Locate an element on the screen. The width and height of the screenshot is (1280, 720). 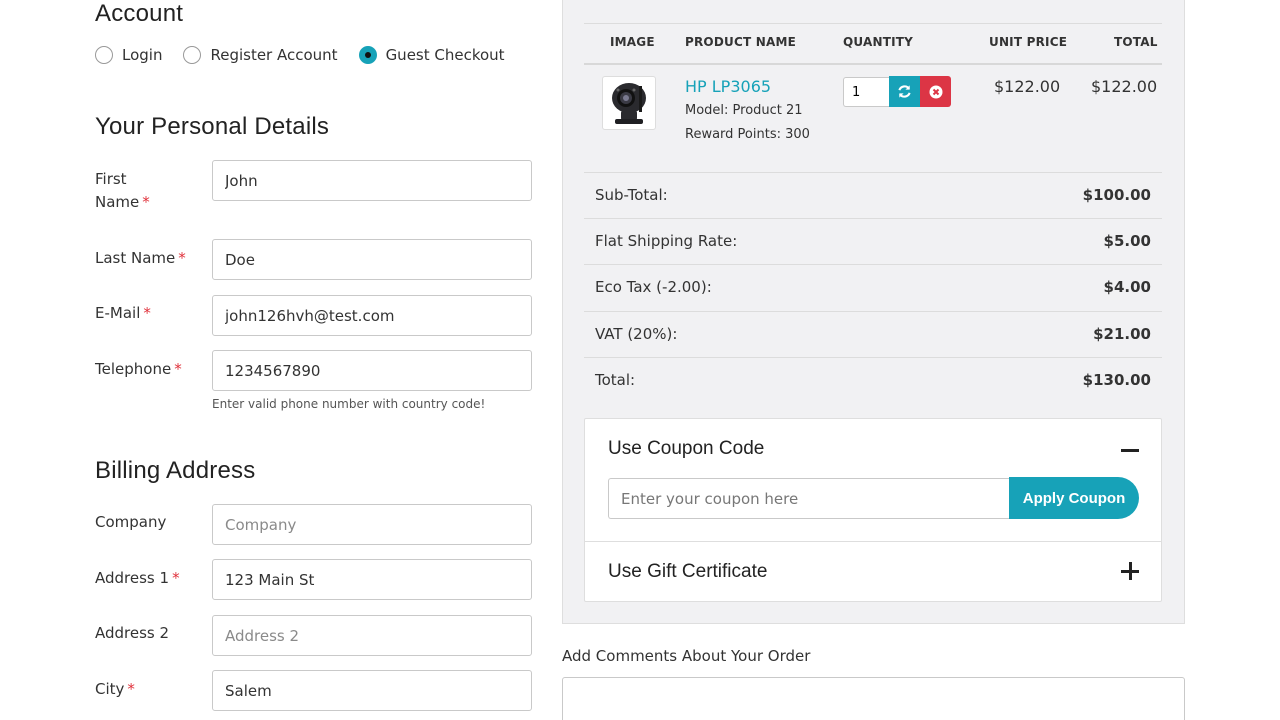
vat-value: $21.00 is located at coordinates (1122, 334).